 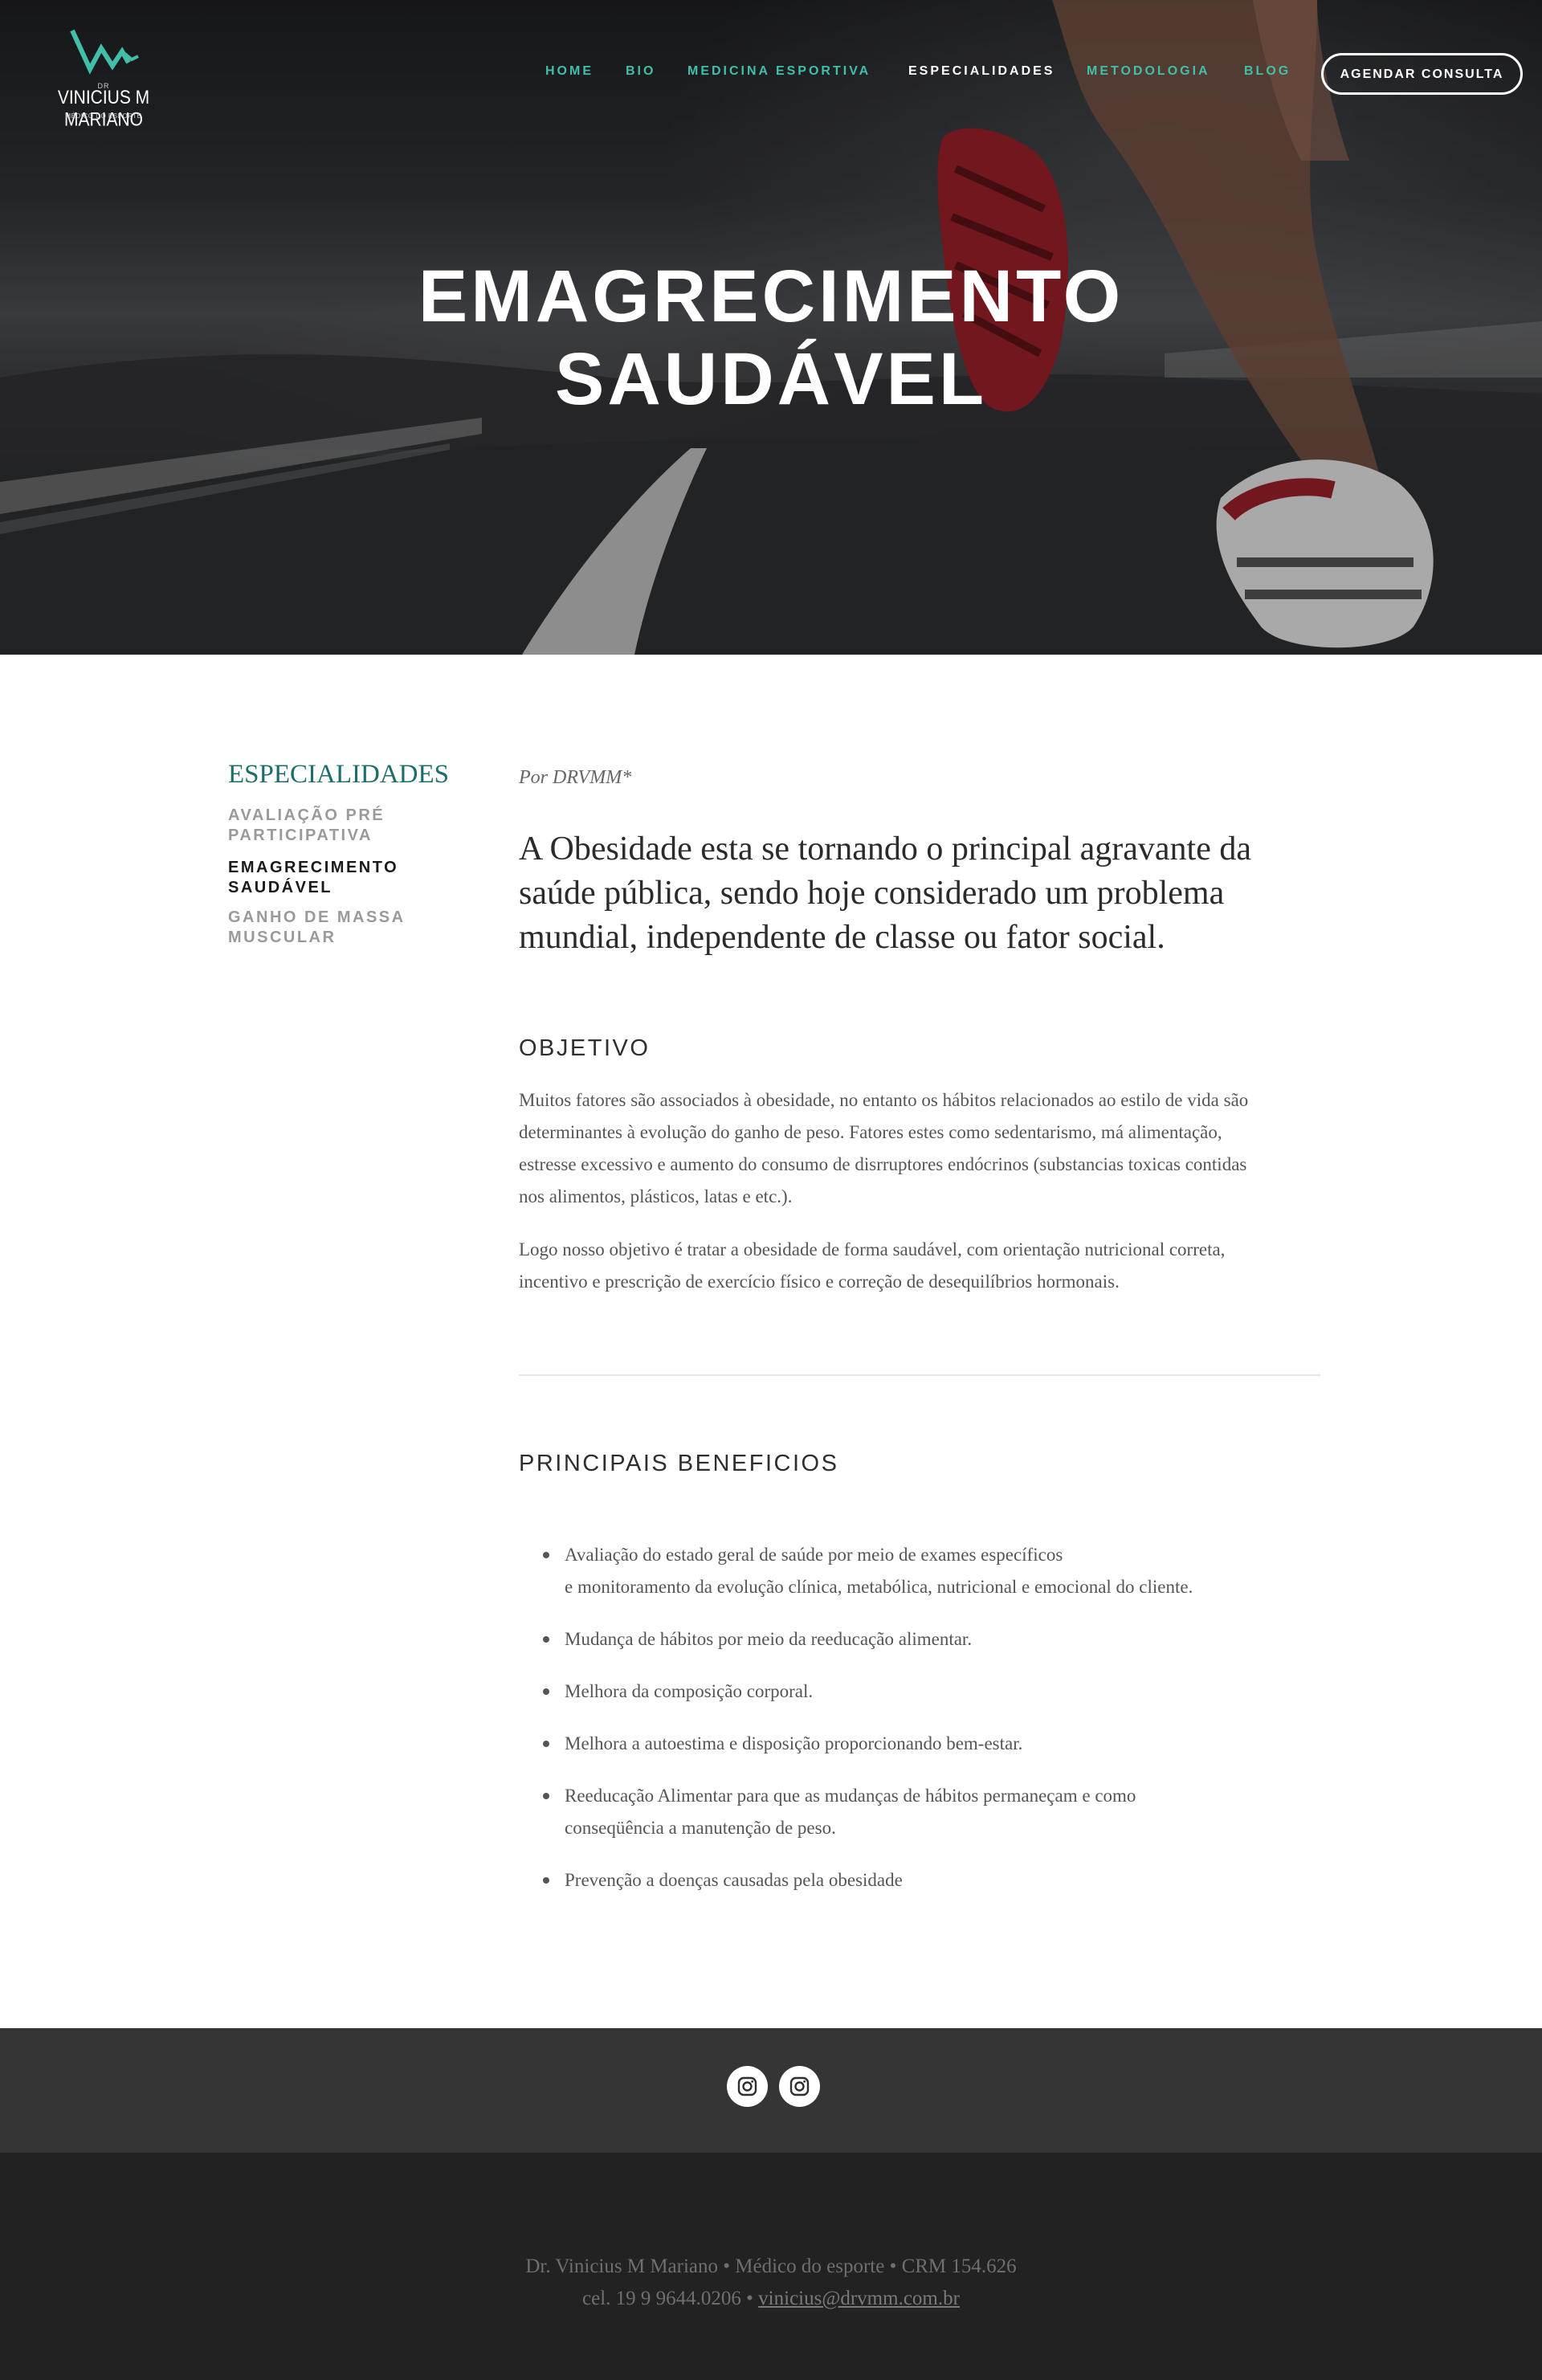 What do you see at coordinates (919, 1375) in the screenshot?
I see `section-divider` at bounding box center [919, 1375].